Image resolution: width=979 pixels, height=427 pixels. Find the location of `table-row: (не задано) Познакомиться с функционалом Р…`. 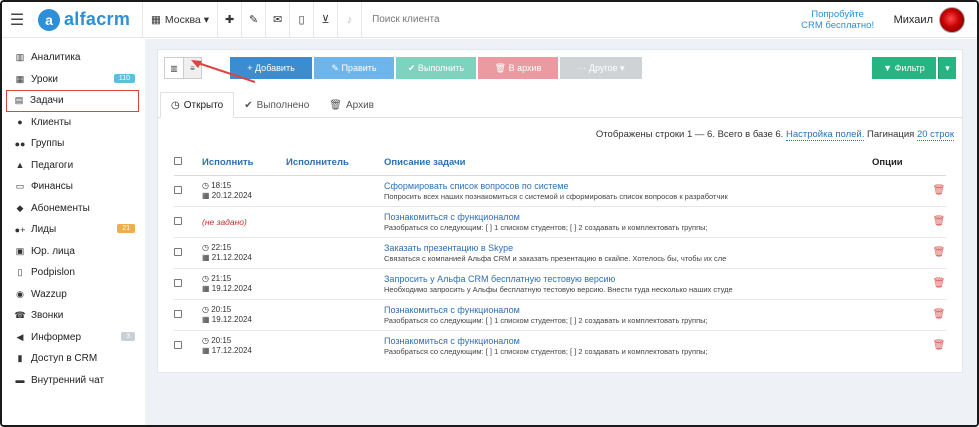

table-row: (не задано) Познакомиться с функционалом Р… is located at coordinates (560, 221).